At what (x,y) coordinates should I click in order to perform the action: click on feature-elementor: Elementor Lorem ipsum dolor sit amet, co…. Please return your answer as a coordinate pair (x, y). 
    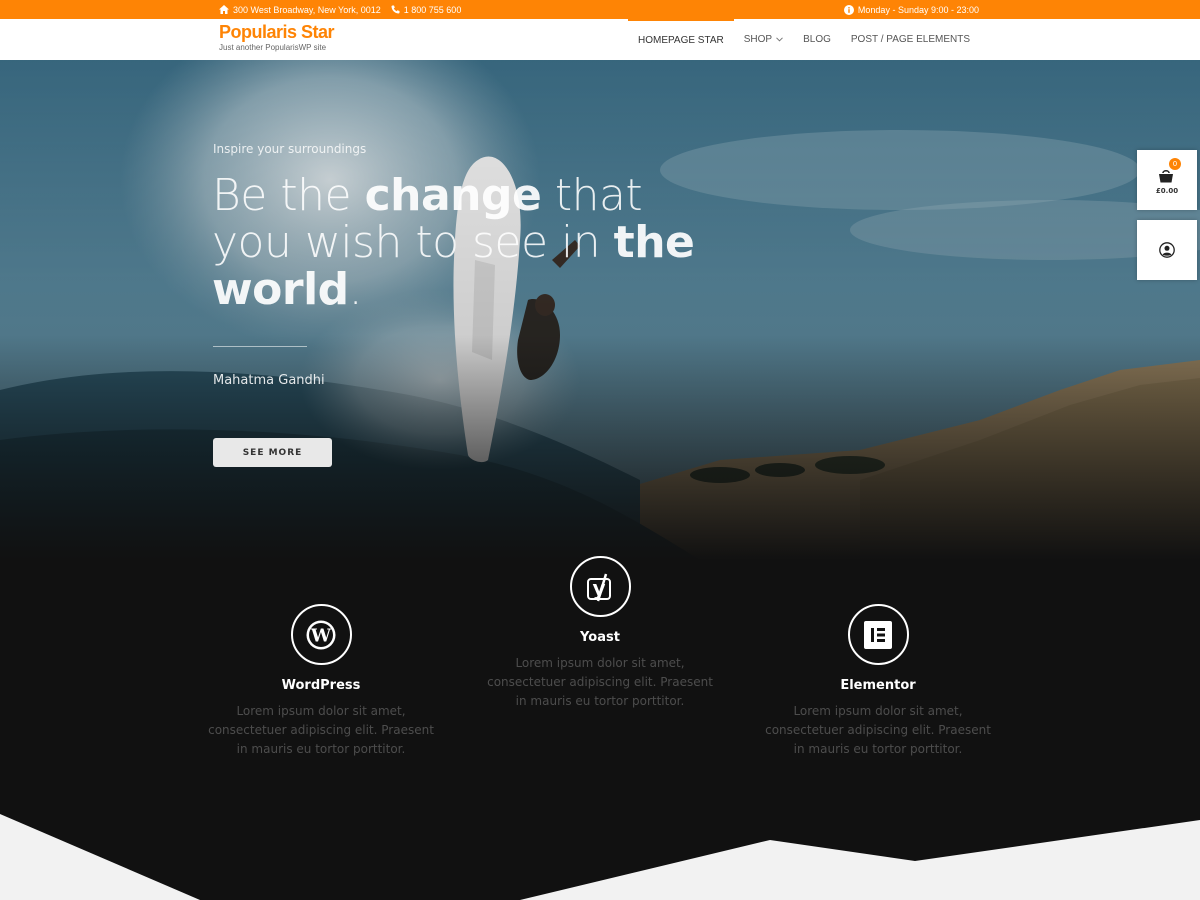
    Looking at the image, I should click on (878, 681).